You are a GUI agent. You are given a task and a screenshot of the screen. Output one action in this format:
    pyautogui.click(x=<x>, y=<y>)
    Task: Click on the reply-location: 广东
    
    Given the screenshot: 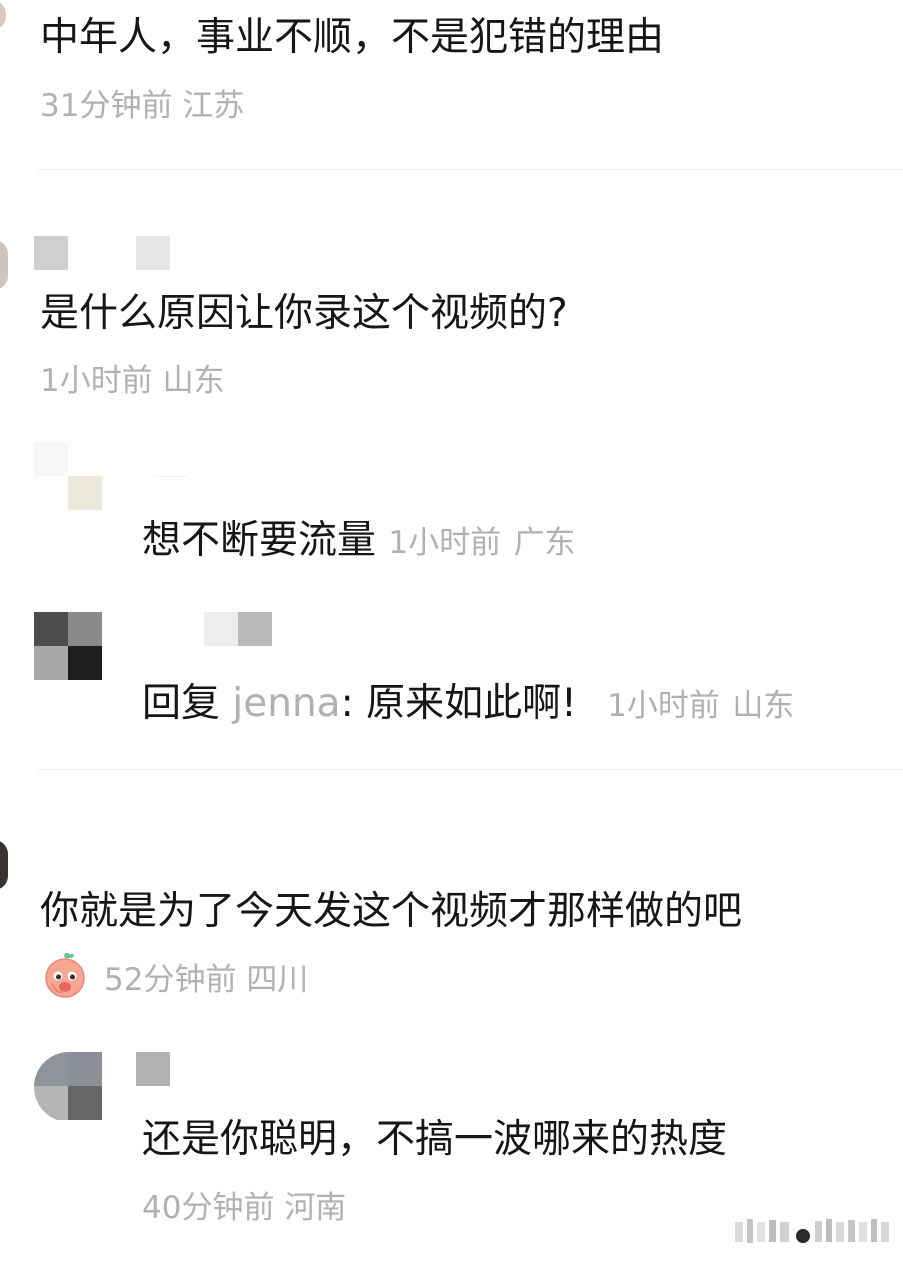 What is the action you would take?
    pyautogui.click(x=544, y=543)
    